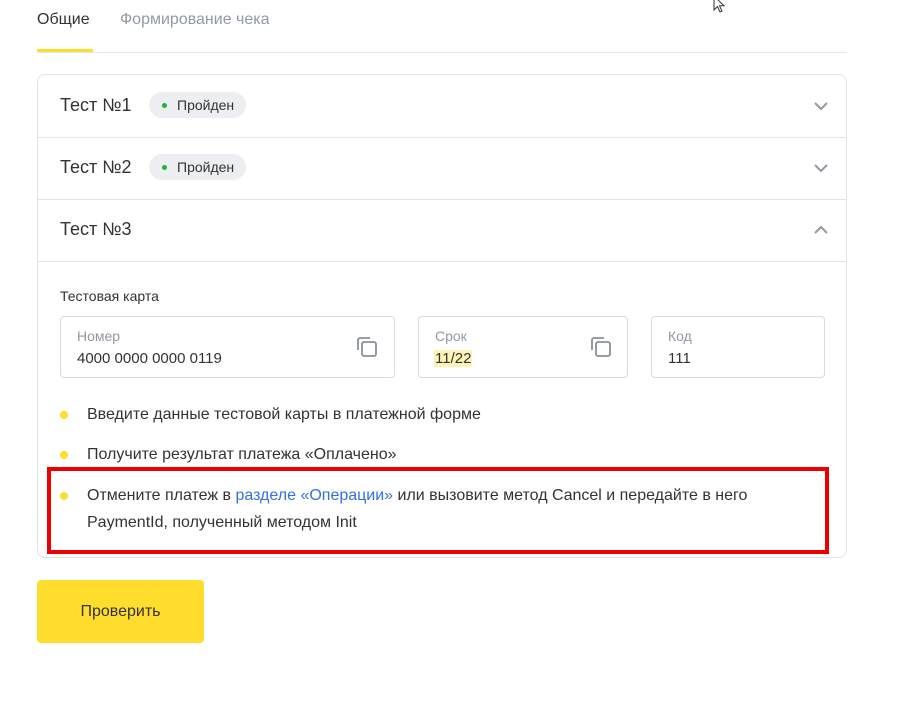 Image resolution: width=897 pixels, height=703 pixels. I want to click on accordion-item-test-3: Тест №3, so click(442, 230).